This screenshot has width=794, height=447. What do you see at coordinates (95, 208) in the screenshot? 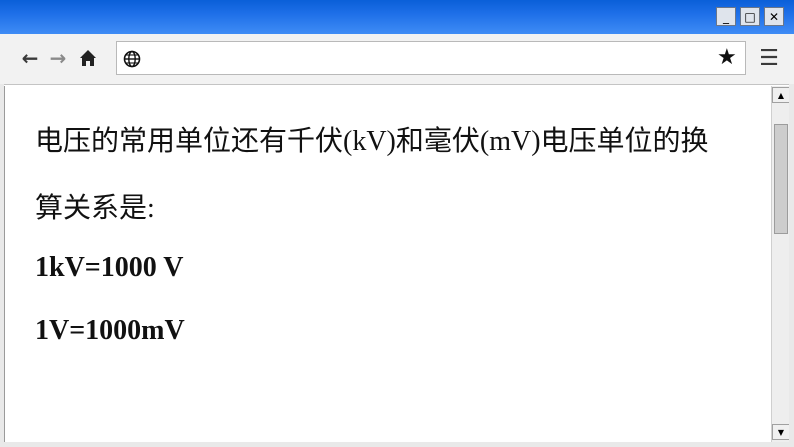
I see `paragraph-line-2: 算关系是:` at bounding box center [95, 208].